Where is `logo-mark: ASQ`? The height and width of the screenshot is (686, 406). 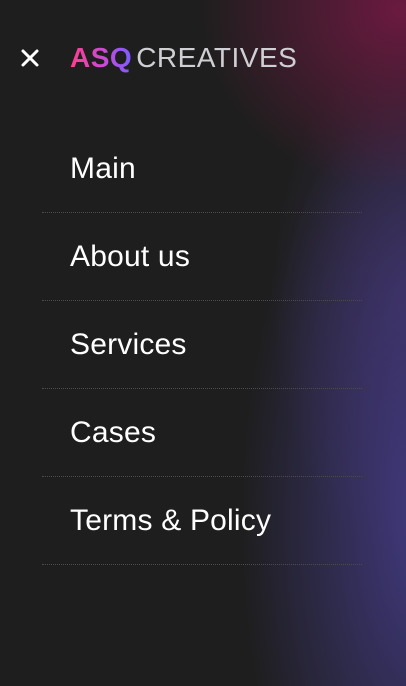 logo-mark: ASQ is located at coordinates (101, 57).